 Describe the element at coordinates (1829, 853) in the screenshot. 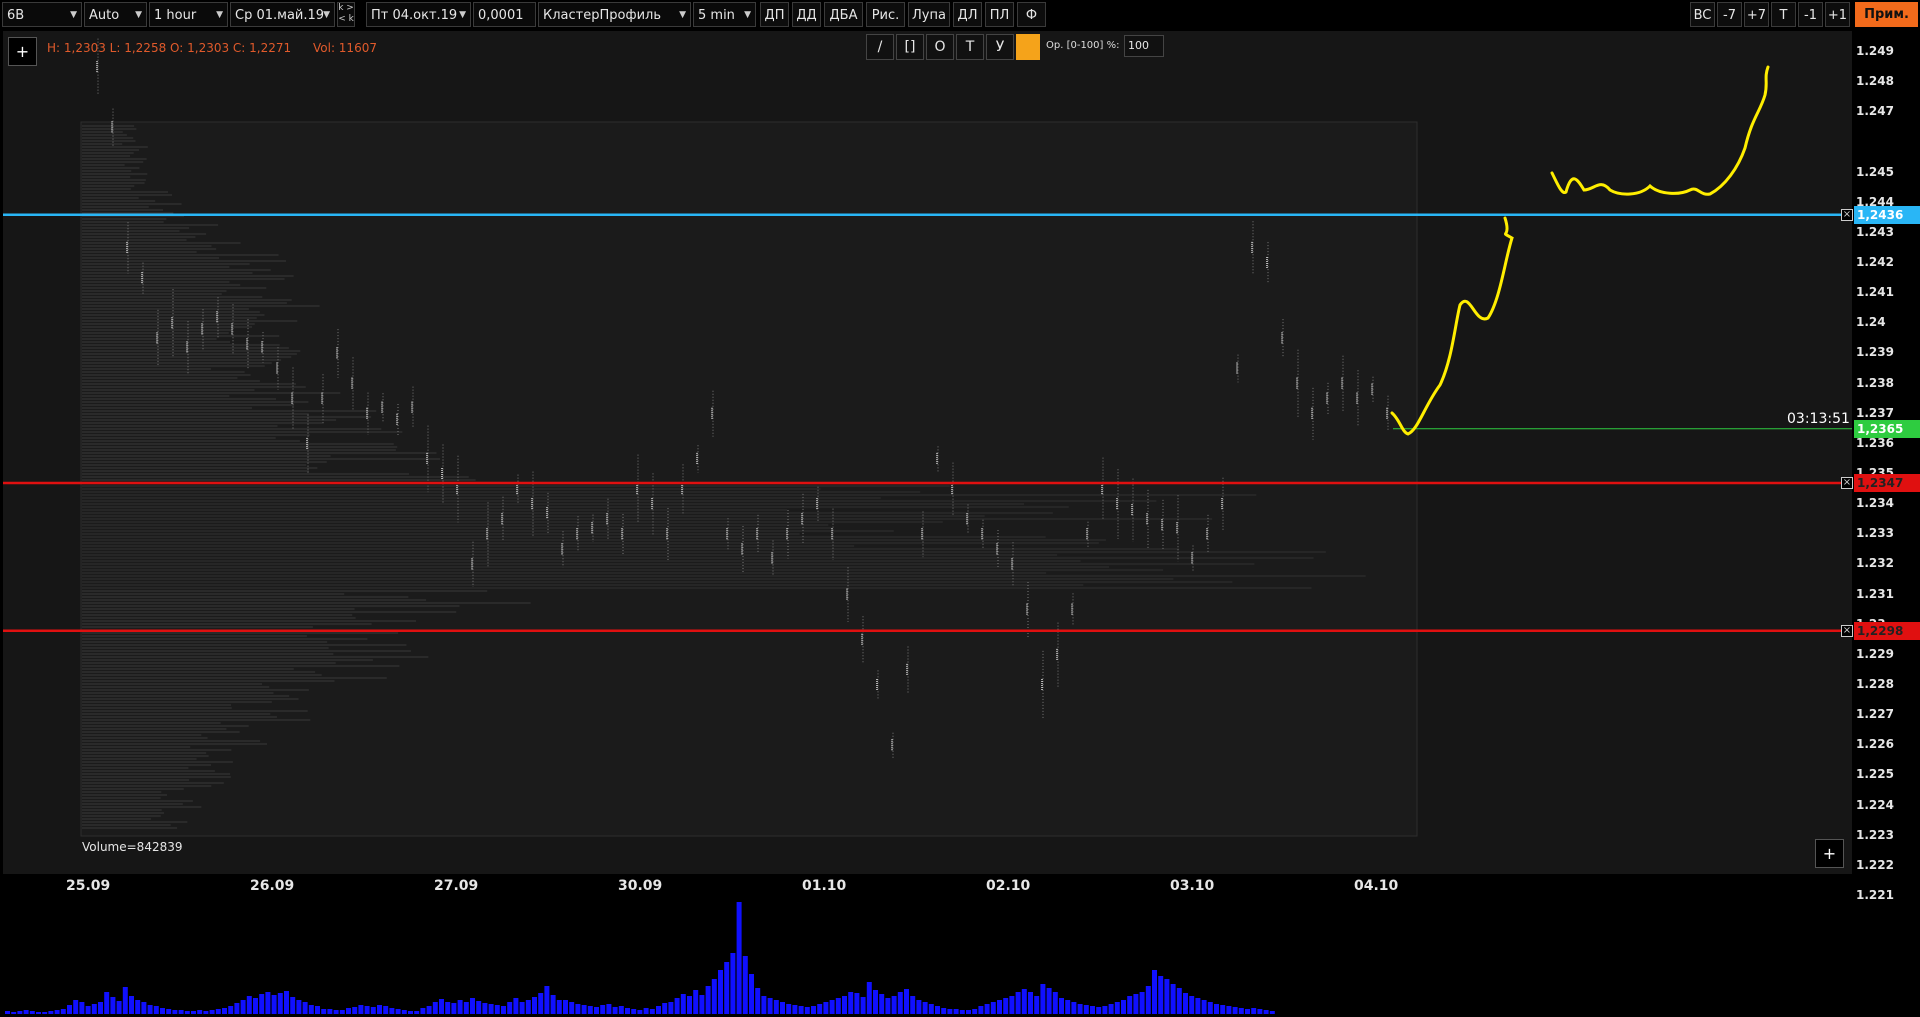

I see `zoom-plus-button: +` at that location.